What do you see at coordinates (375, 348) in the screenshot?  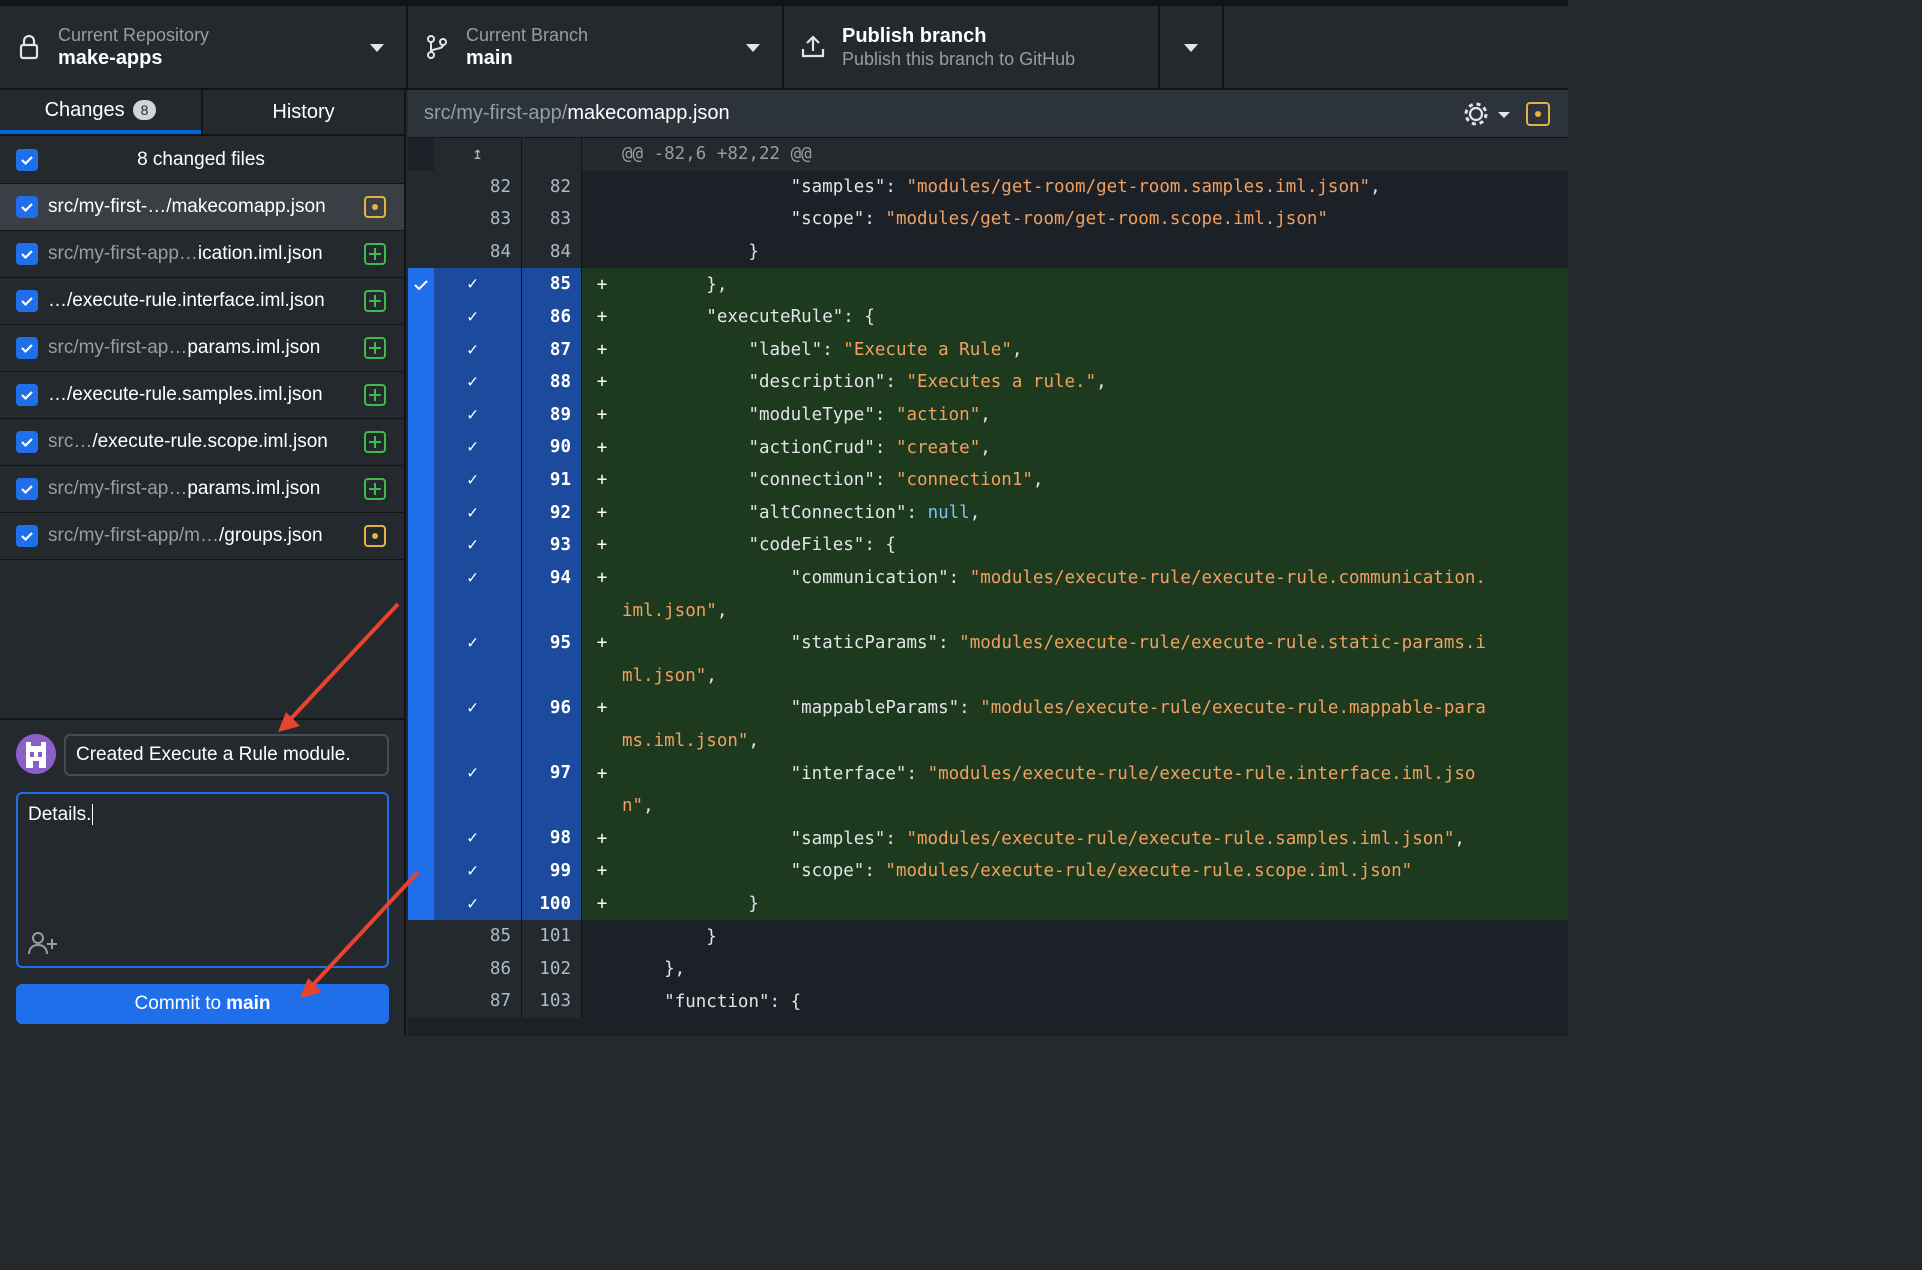 I see `file-added-icon` at bounding box center [375, 348].